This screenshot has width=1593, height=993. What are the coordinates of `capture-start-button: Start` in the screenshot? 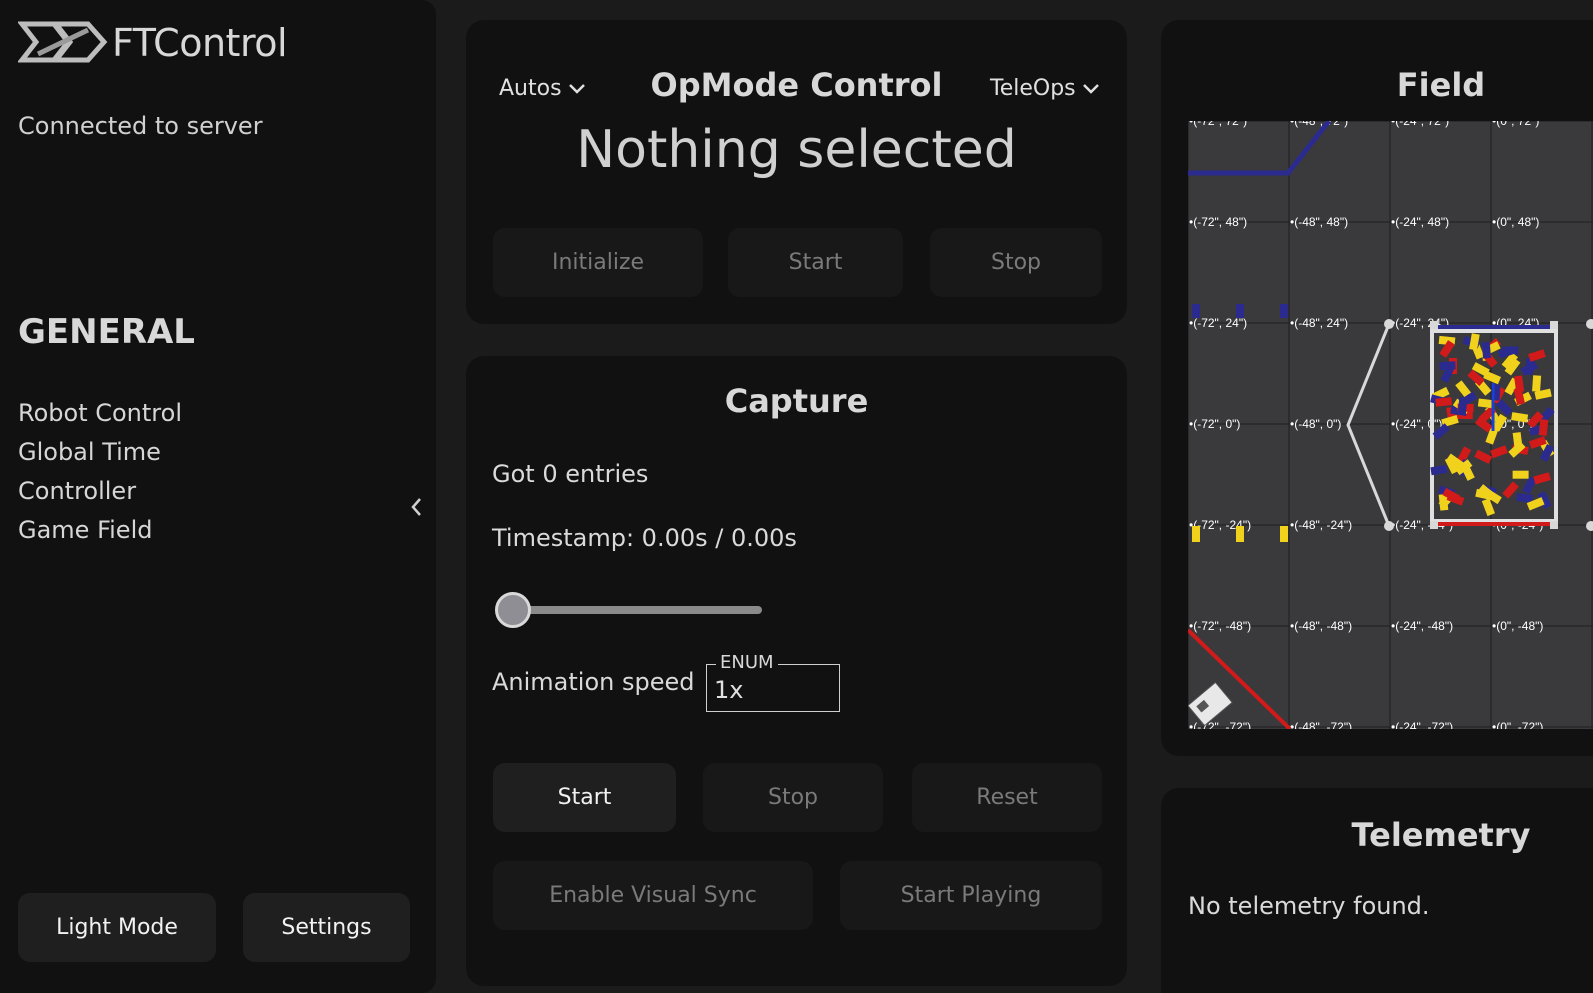 It's located at (584, 797).